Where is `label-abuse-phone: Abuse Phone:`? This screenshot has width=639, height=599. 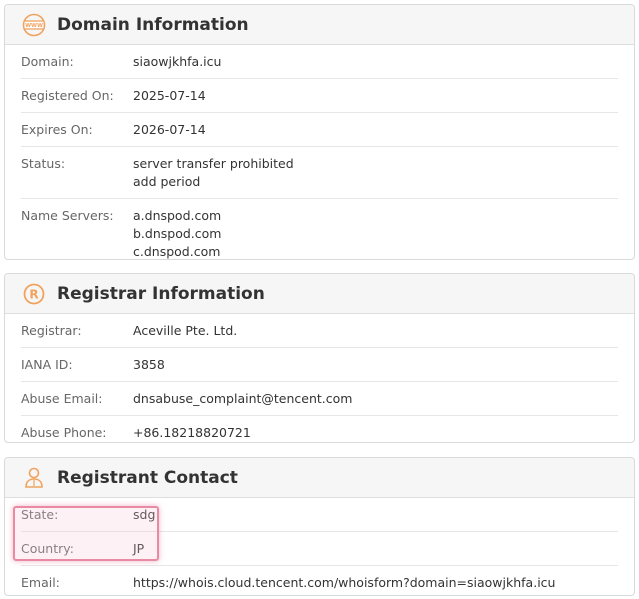
label-abuse-phone: Abuse Phone: is located at coordinates (64, 432).